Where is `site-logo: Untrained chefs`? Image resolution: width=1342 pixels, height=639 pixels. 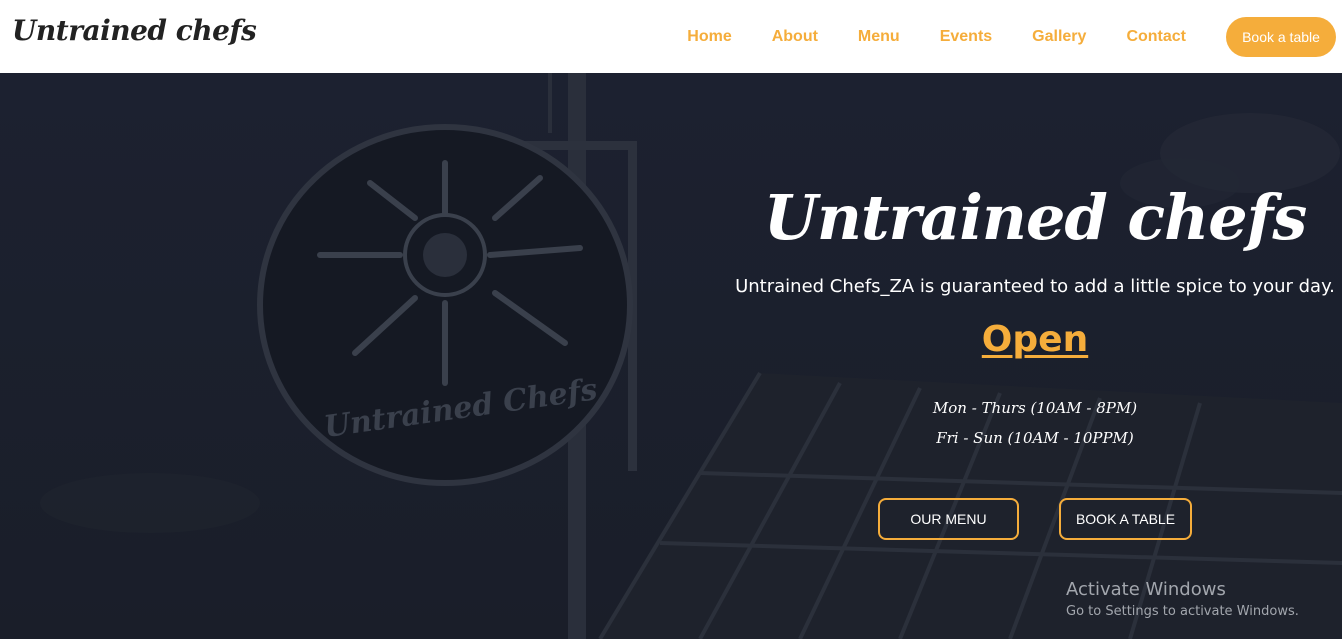
site-logo: Untrained chefs is located at coordinates (134, 30).